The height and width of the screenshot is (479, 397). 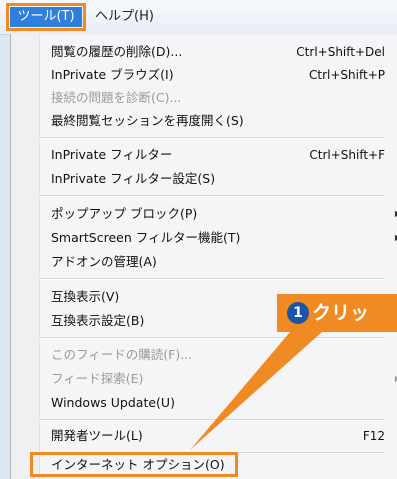 I want to click on menu-item-label: 互換表示設定(B), so click(x=98, y=320).